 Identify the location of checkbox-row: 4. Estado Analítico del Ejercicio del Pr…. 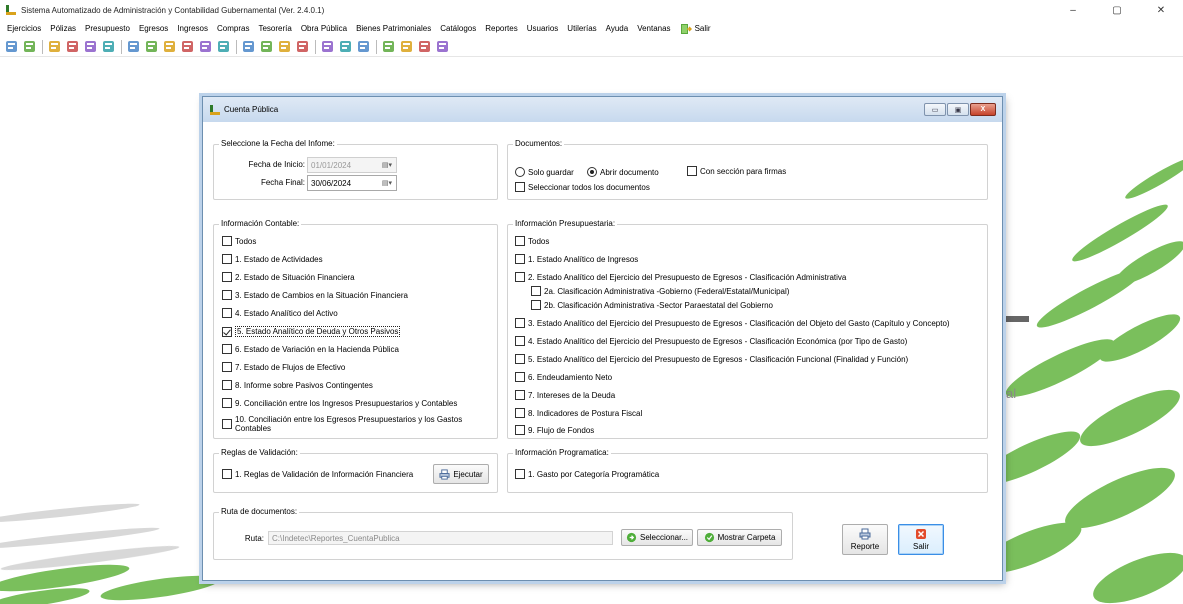
(711, 341).